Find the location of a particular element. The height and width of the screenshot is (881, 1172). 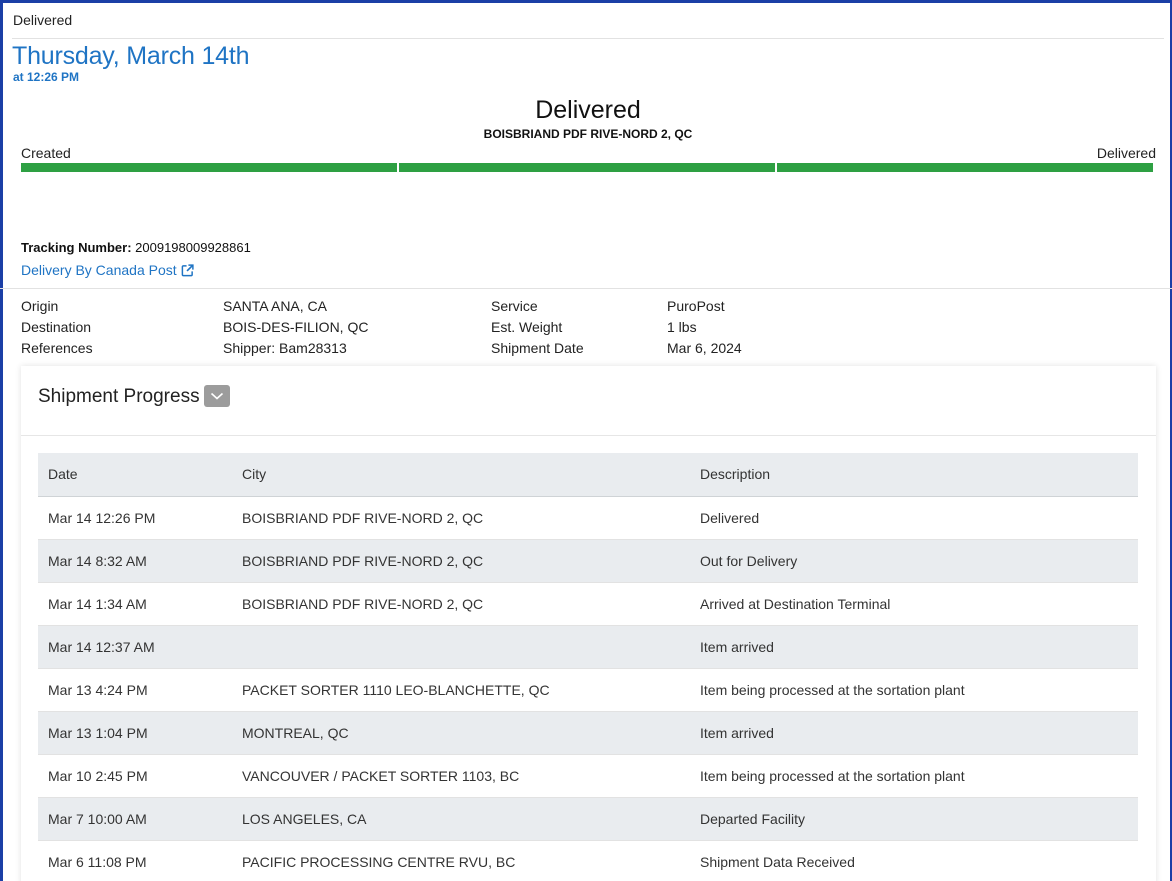

tracking-number: Tracking Number: 2009198009928861 is located at coordinates (136, 247).